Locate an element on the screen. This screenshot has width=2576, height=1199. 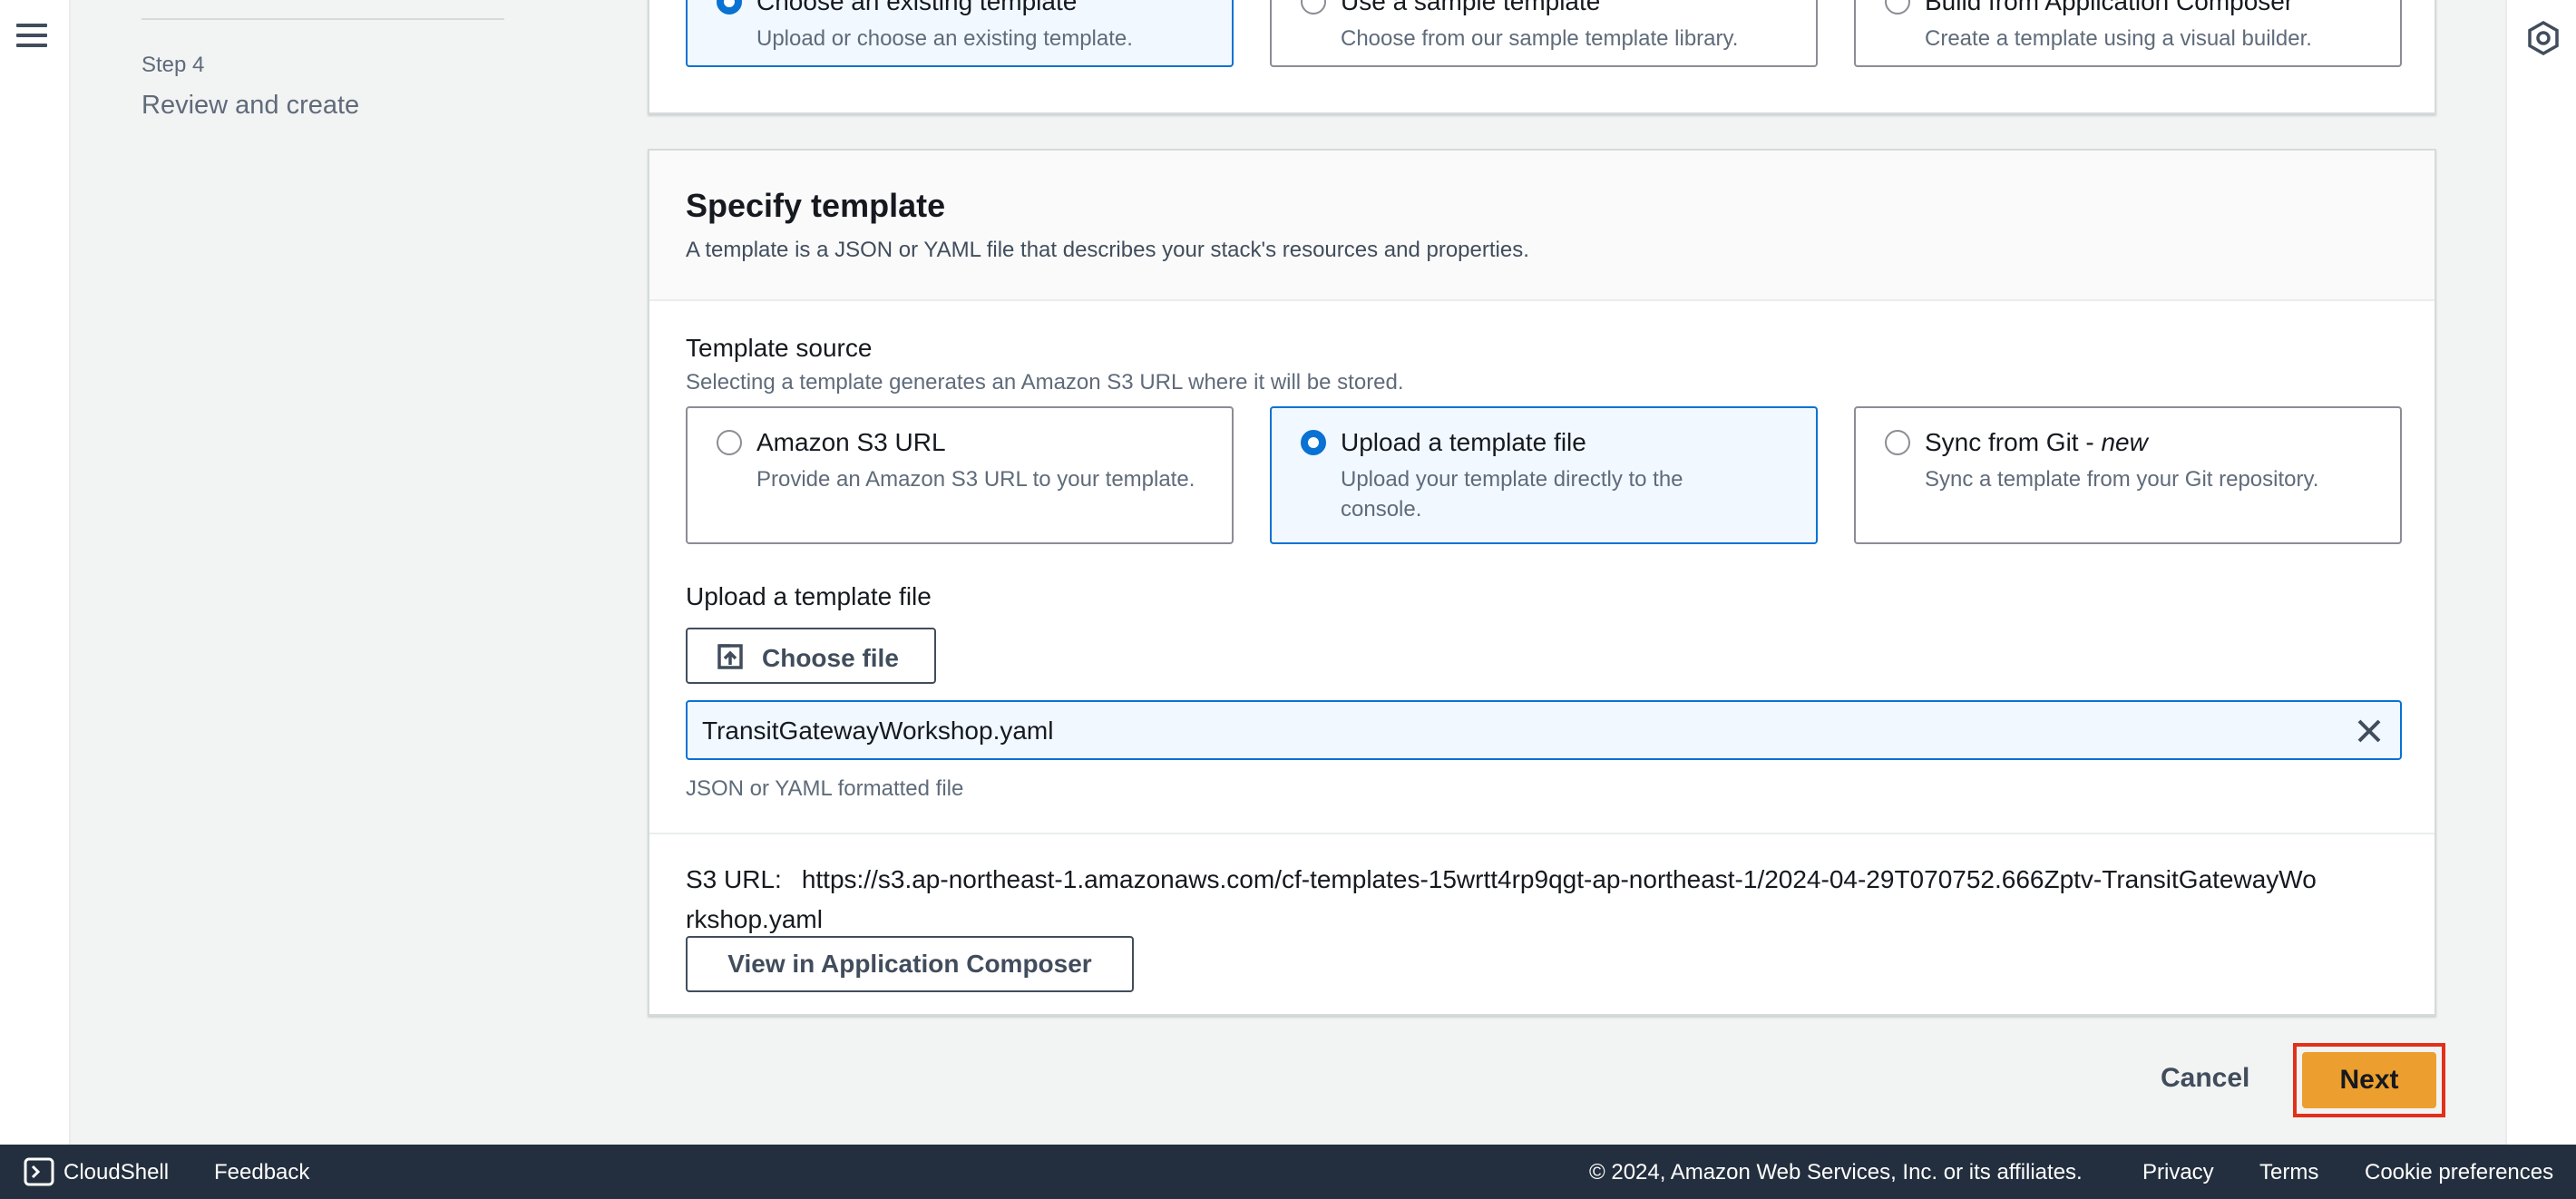
close-icon is located at coordinates (2369, 731).